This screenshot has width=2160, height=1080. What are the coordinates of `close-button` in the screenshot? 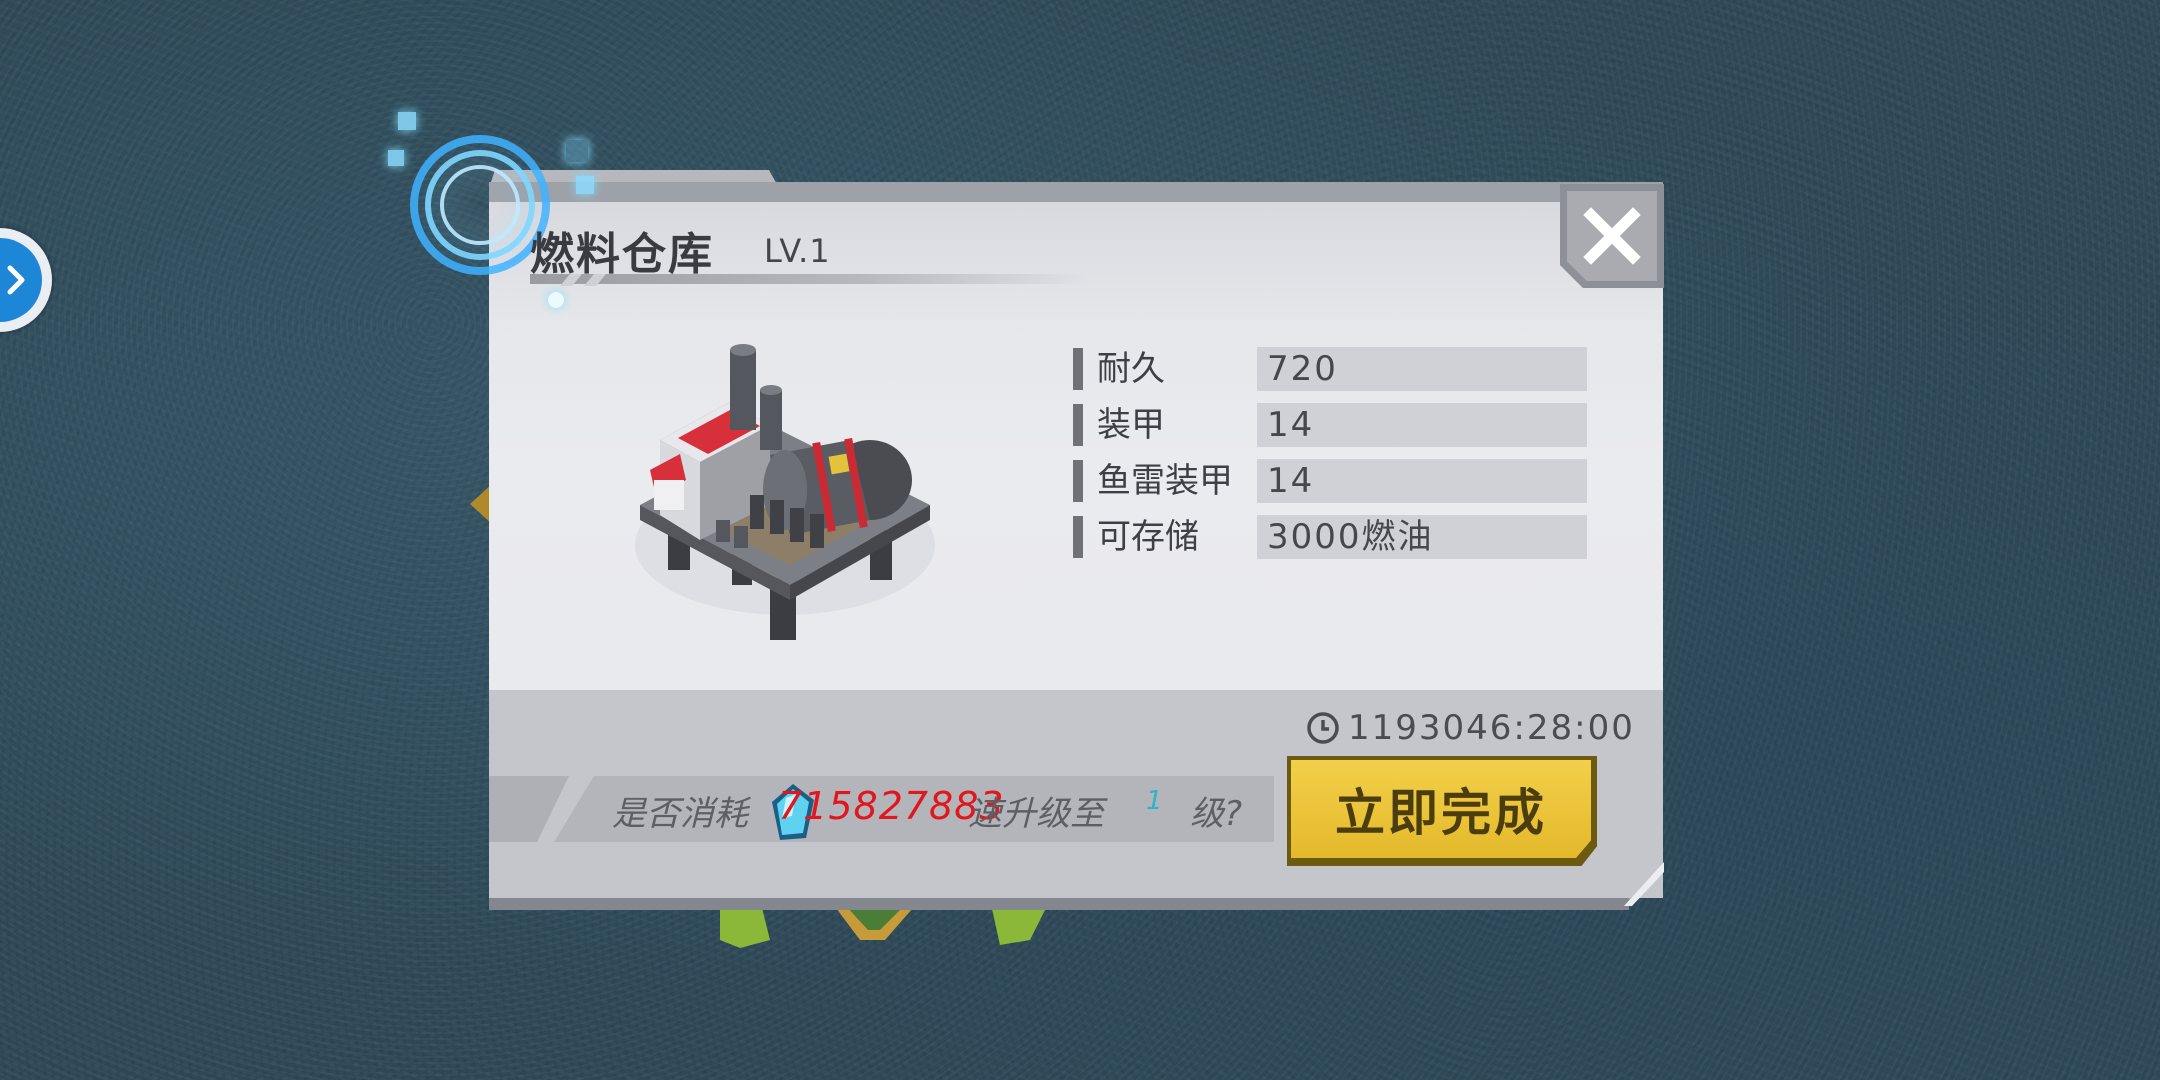 It's located at (1612, 236).